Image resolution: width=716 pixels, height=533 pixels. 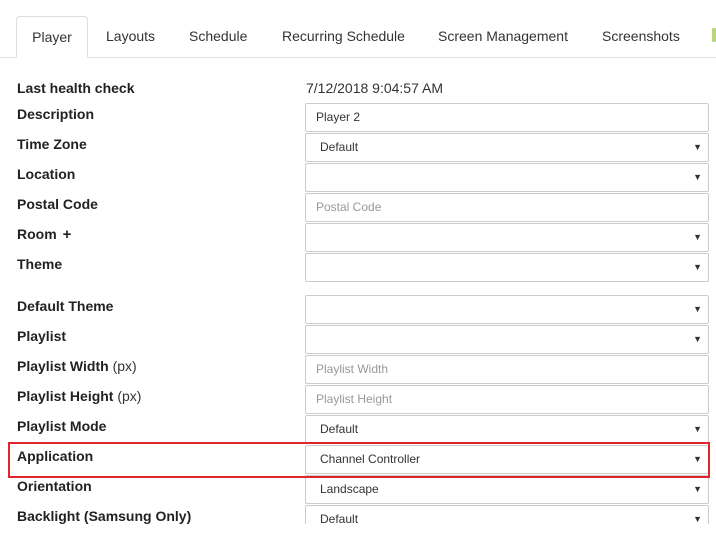 What do you see at coordinates (46, 174) in the screenshot?
I see `location-label: Location` at bounding box center [46, 174].